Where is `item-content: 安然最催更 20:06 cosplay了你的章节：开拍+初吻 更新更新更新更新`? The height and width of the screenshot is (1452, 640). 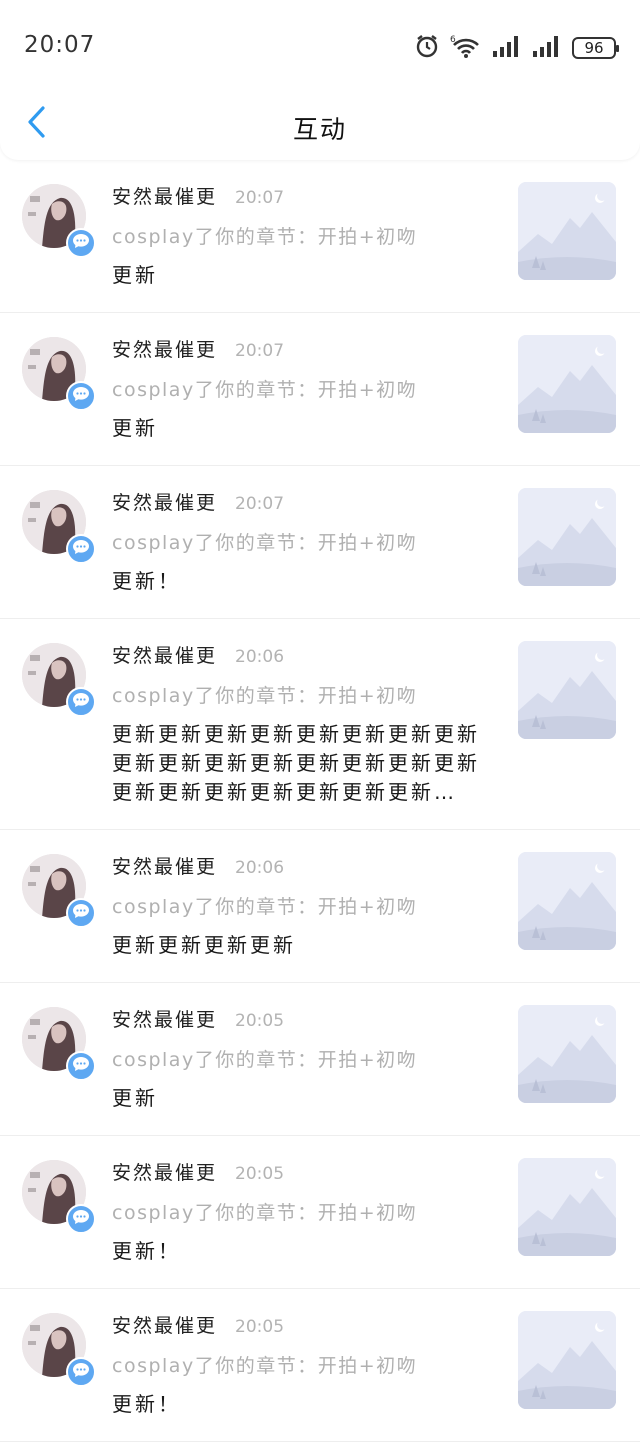
item-content: 安然最催更 20:06 cosplay了你的章节：开拍+初吻 更新更新更新更新 is located at coordinates (297, 906).